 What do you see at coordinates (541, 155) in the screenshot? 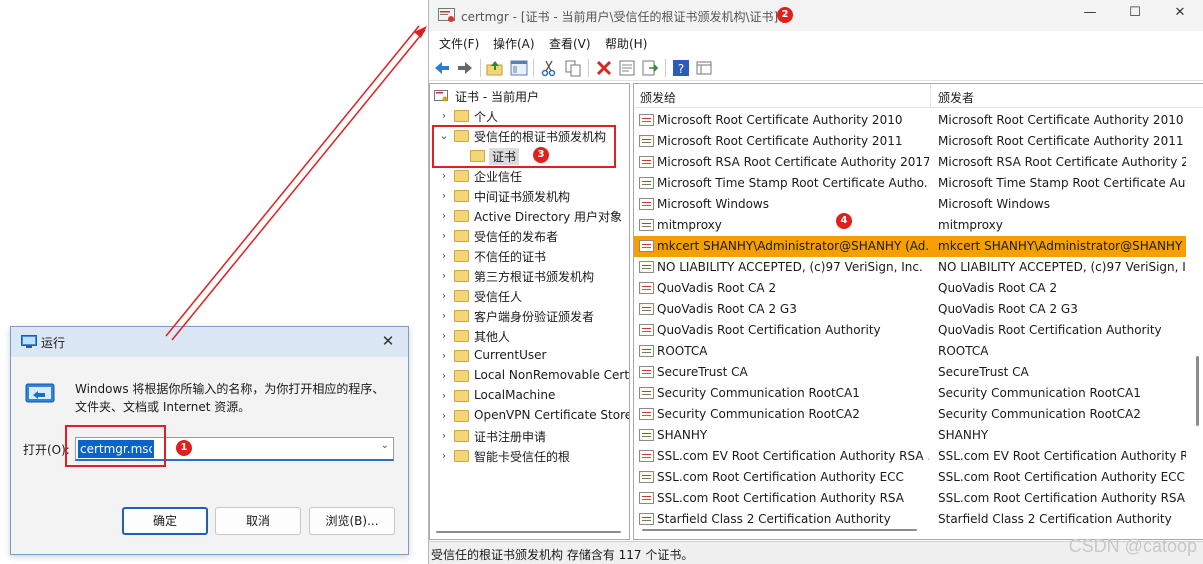
I see `annotation-badge-3: 3` at bounding box center [541, 155].